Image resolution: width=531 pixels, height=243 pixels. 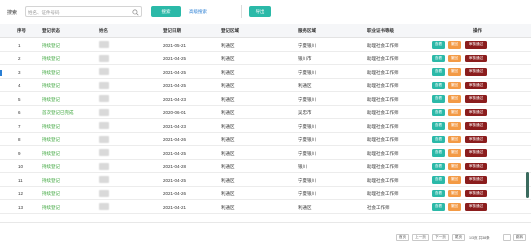 What do you see at coordinates (198, 12) in the screenshot?
I see `advanced-search-link: 高级搜索` at bounding box center [198, 12].